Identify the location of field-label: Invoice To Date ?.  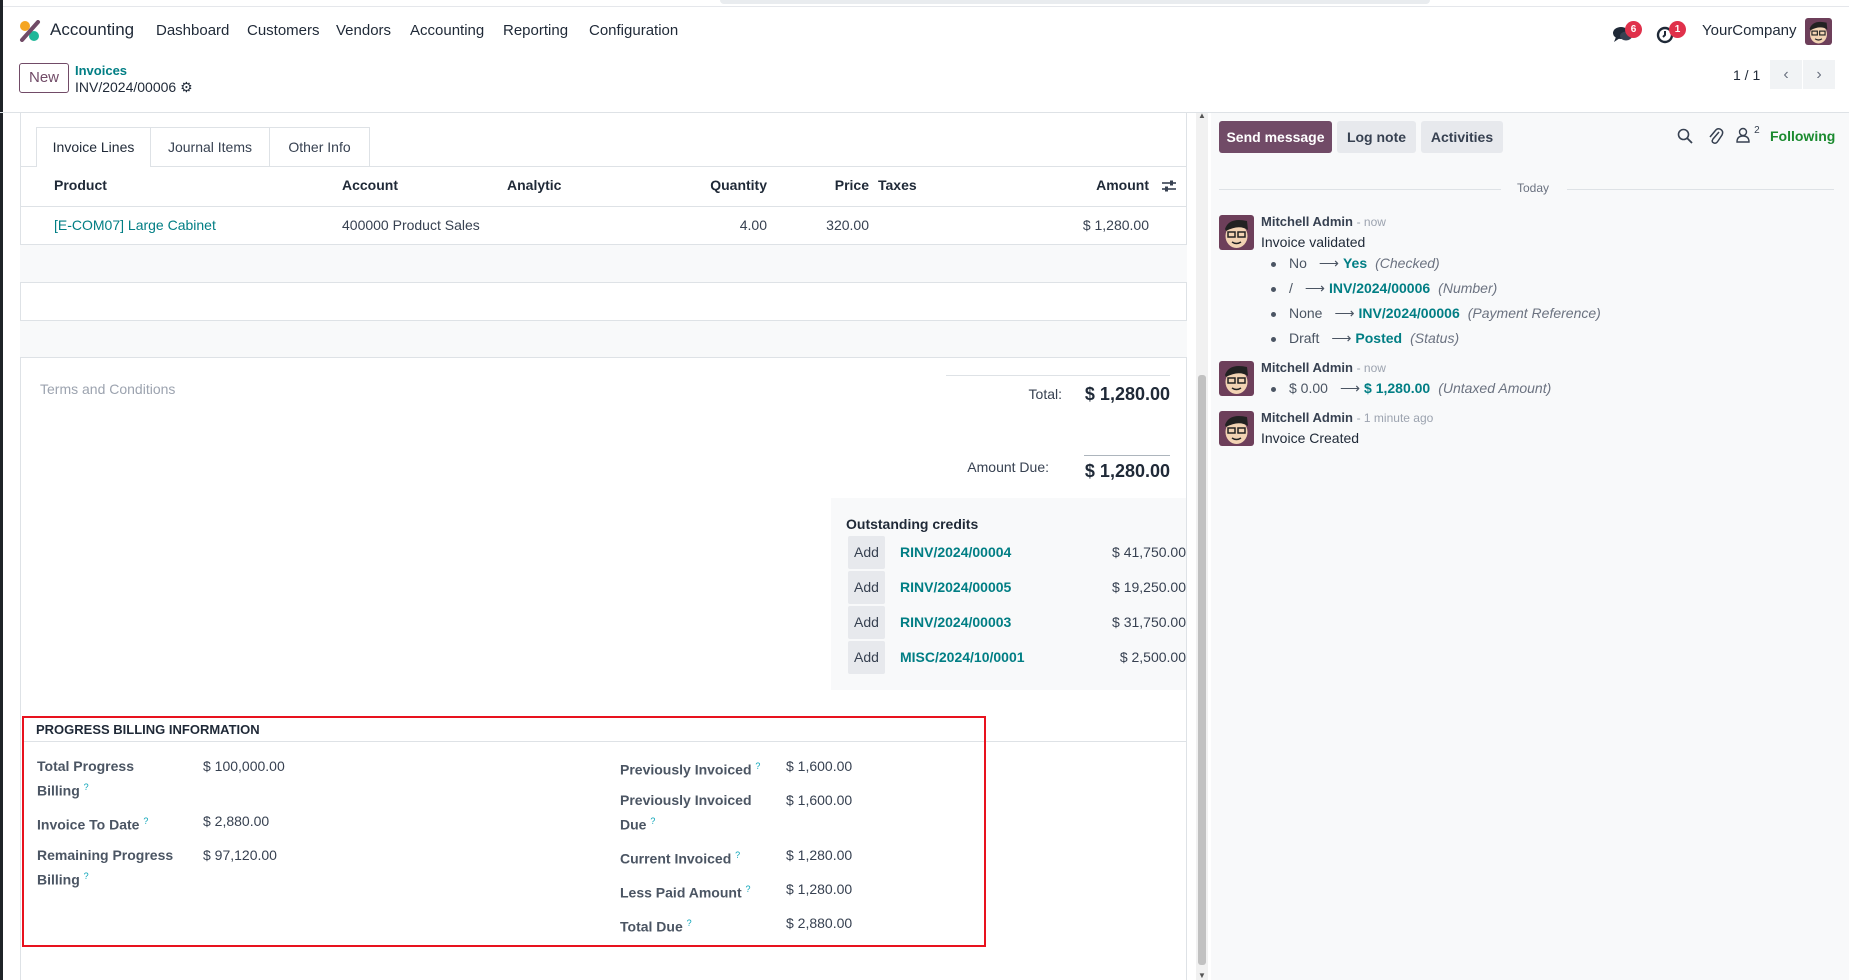
(93, 824).